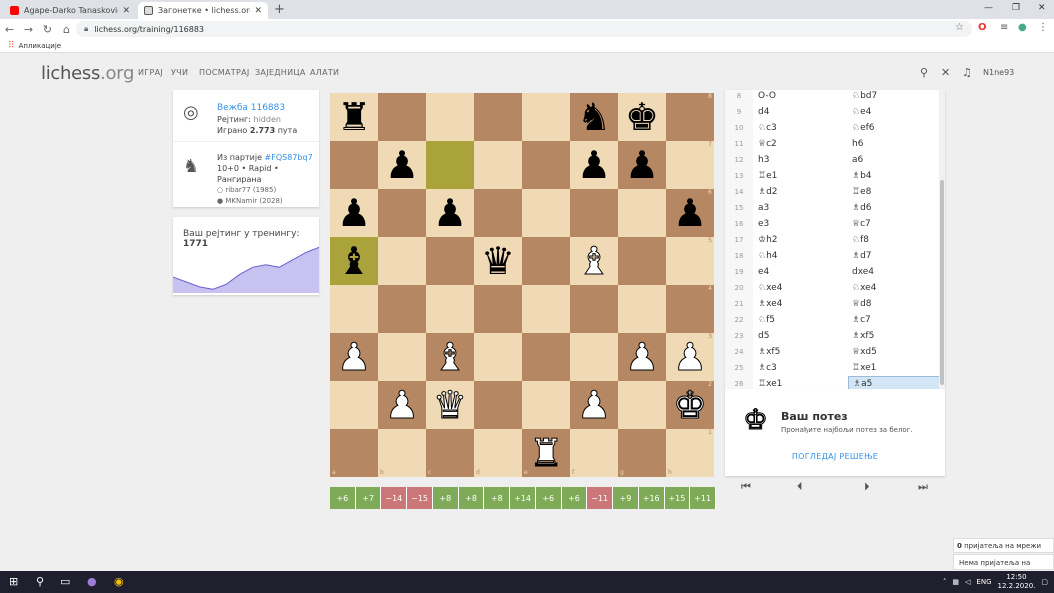  Describe the element at coordinates (250, 190) in the screenshot. I see `white-player-link: ribar77 (1985)` at that location.